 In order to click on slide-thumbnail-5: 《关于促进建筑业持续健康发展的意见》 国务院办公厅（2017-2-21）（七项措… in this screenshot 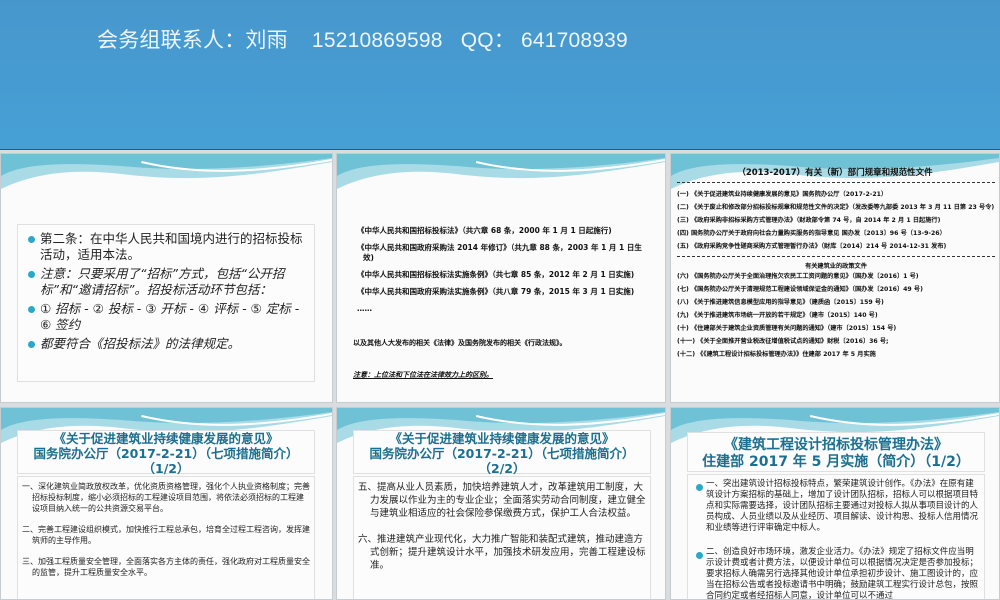, I will do `click(501, 503)`.